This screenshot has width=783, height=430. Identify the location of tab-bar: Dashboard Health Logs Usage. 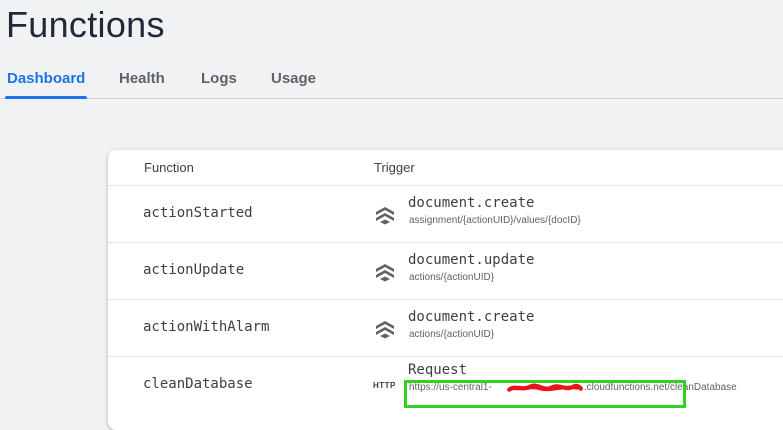
(391, 80).